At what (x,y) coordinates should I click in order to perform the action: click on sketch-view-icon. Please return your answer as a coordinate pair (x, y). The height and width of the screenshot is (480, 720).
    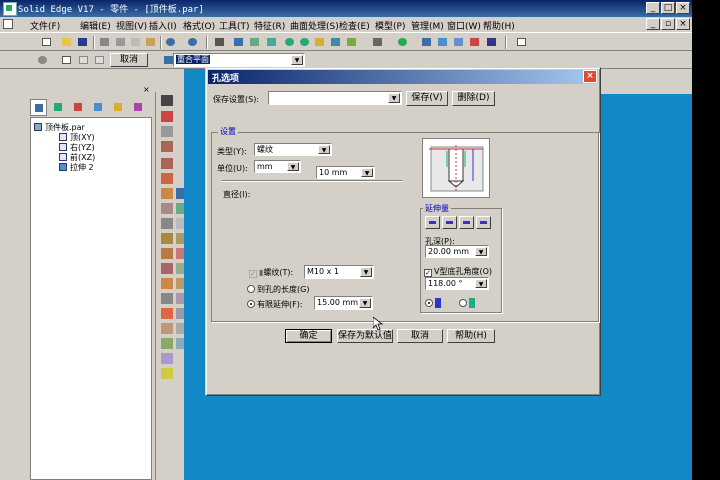
    Looking at the image, I should click on (238, 42).